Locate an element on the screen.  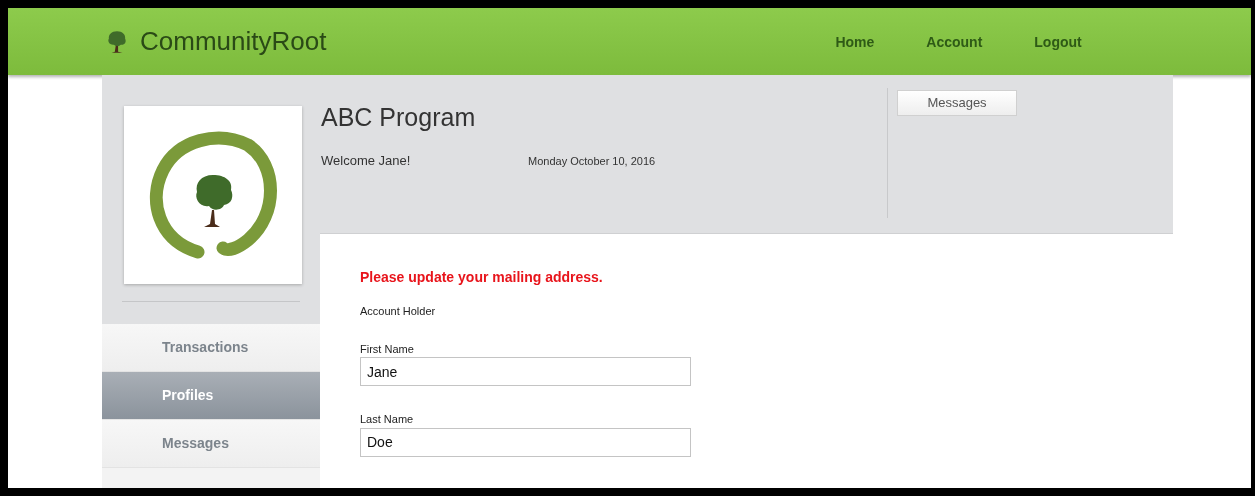
messages-button: Messages is located at coordinates (957, 103).